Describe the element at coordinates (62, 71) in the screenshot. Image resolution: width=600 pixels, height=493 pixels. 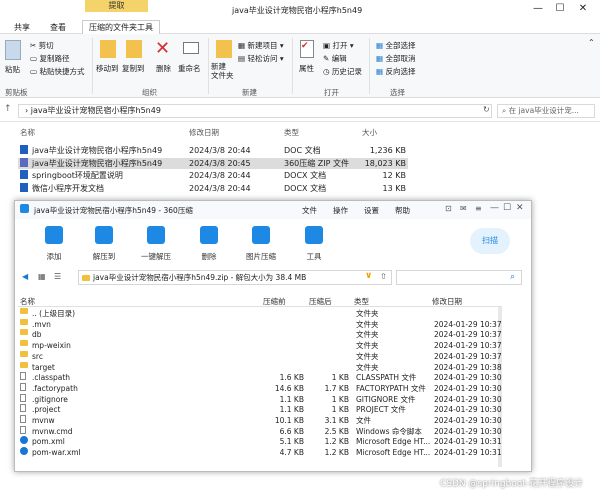
I see `paste-shortcut-label: 粘贴快捷方式` at that location.